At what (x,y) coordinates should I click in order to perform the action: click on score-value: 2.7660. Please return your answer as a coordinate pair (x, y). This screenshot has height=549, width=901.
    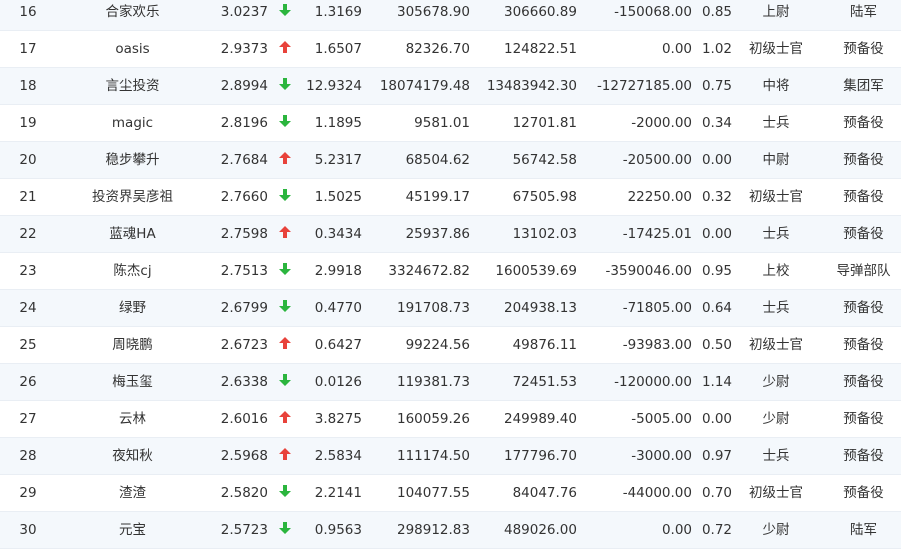
    Looking at the image, I should click on (244, 197).